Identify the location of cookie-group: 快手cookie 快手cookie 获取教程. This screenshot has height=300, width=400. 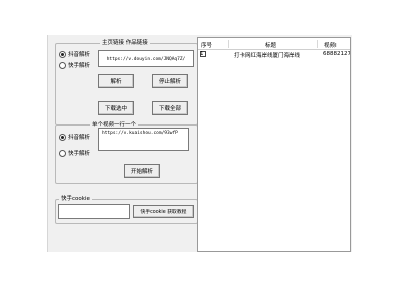
(126, 209).